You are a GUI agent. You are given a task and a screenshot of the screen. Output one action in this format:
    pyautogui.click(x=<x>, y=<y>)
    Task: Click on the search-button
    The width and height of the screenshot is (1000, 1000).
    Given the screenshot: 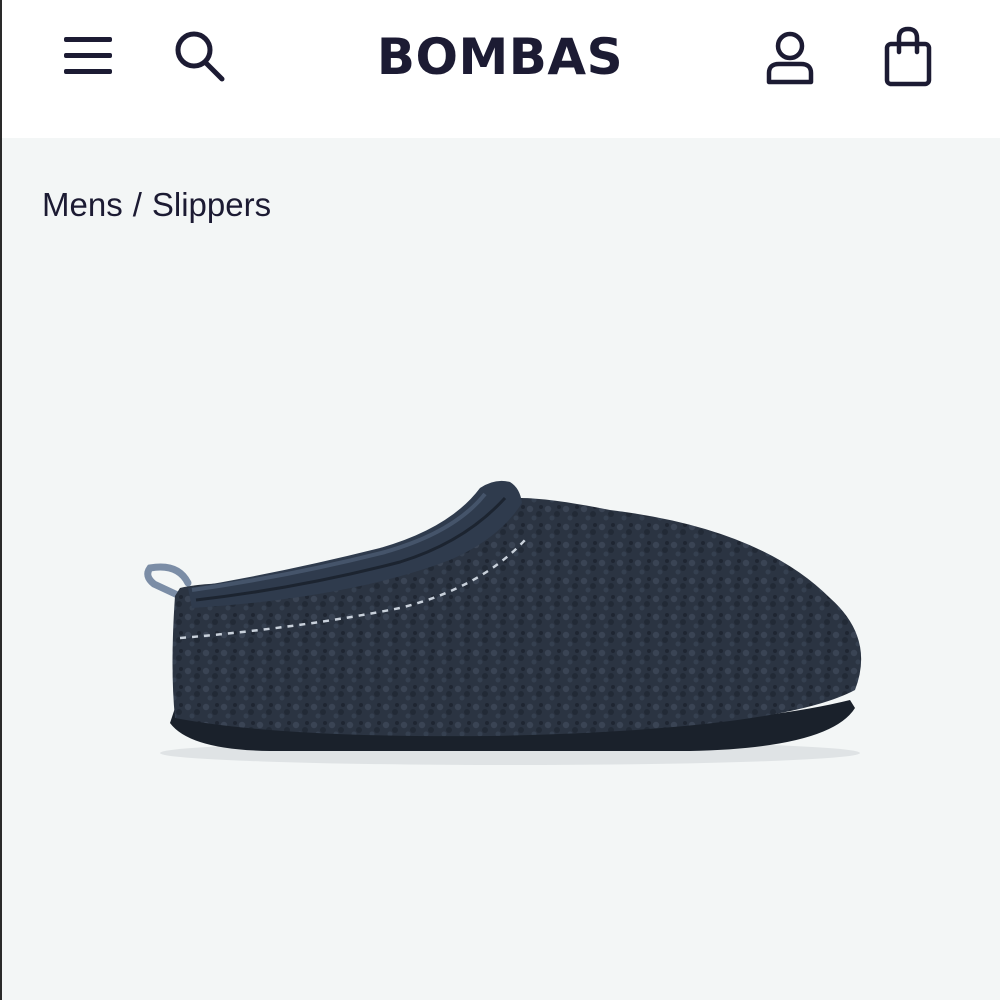 What is the action you would take?
    pyautogui.click(x=200, y=56)
    